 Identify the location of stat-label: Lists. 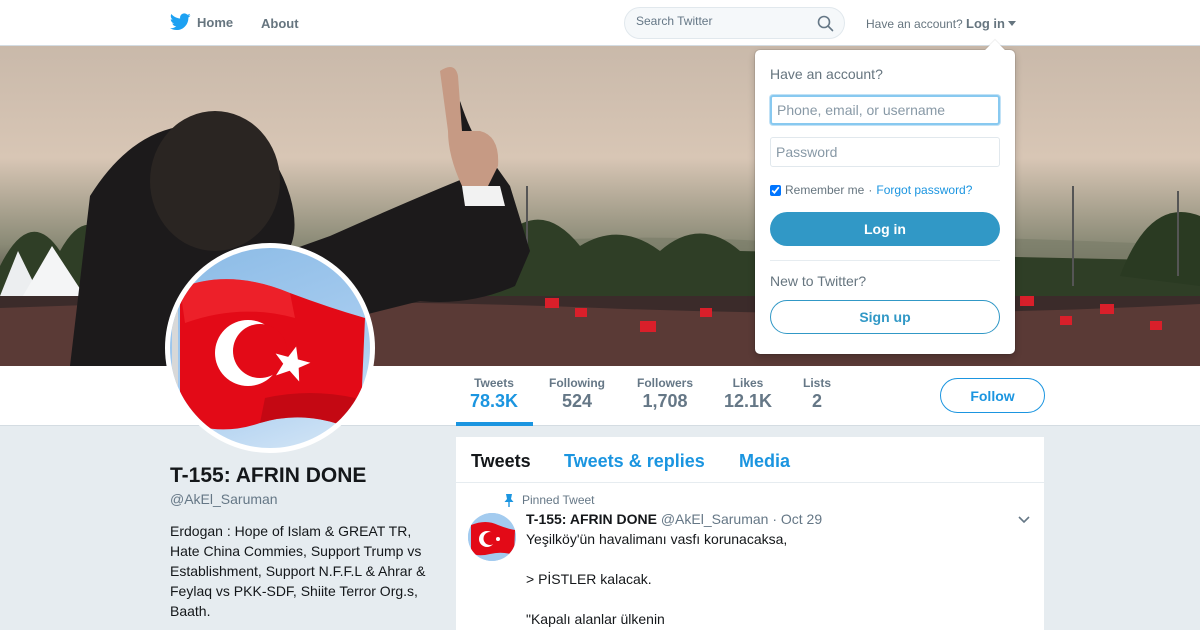
(816, 383).